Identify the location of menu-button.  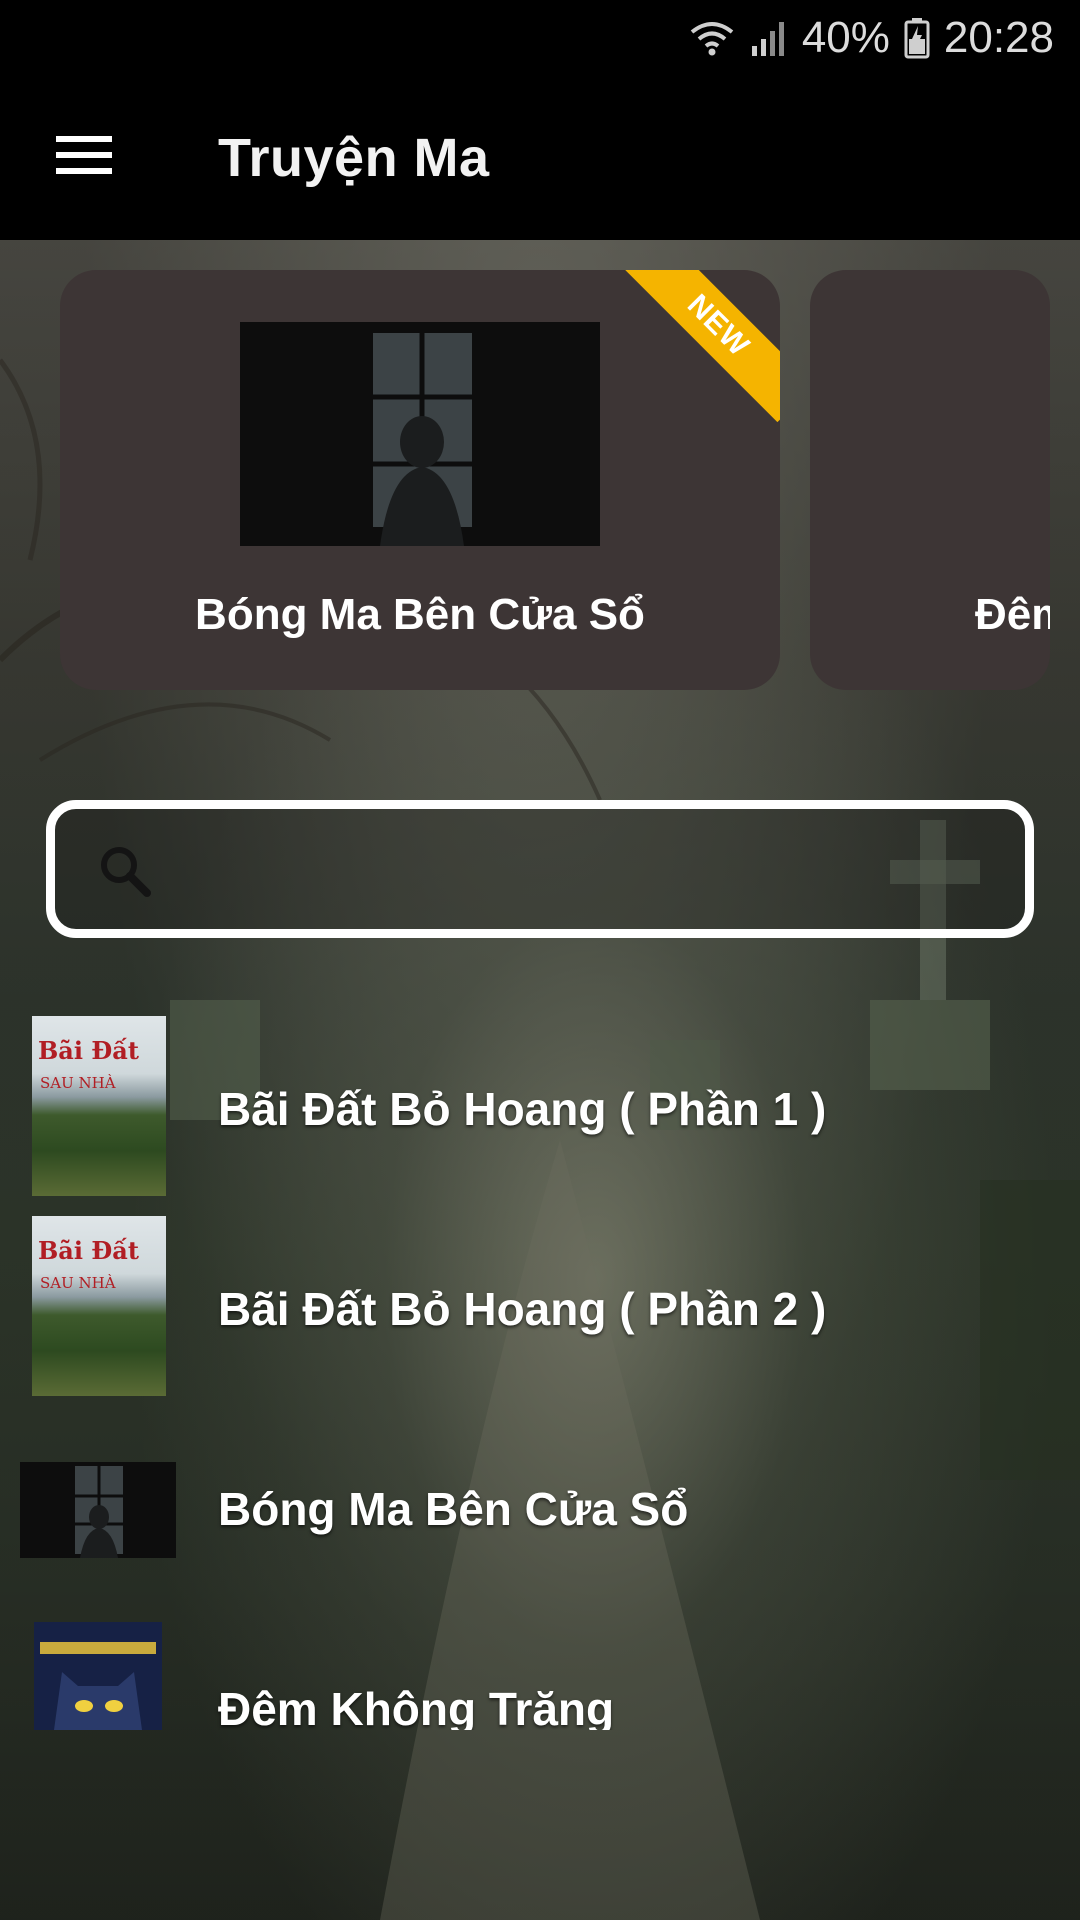
(84, 155).